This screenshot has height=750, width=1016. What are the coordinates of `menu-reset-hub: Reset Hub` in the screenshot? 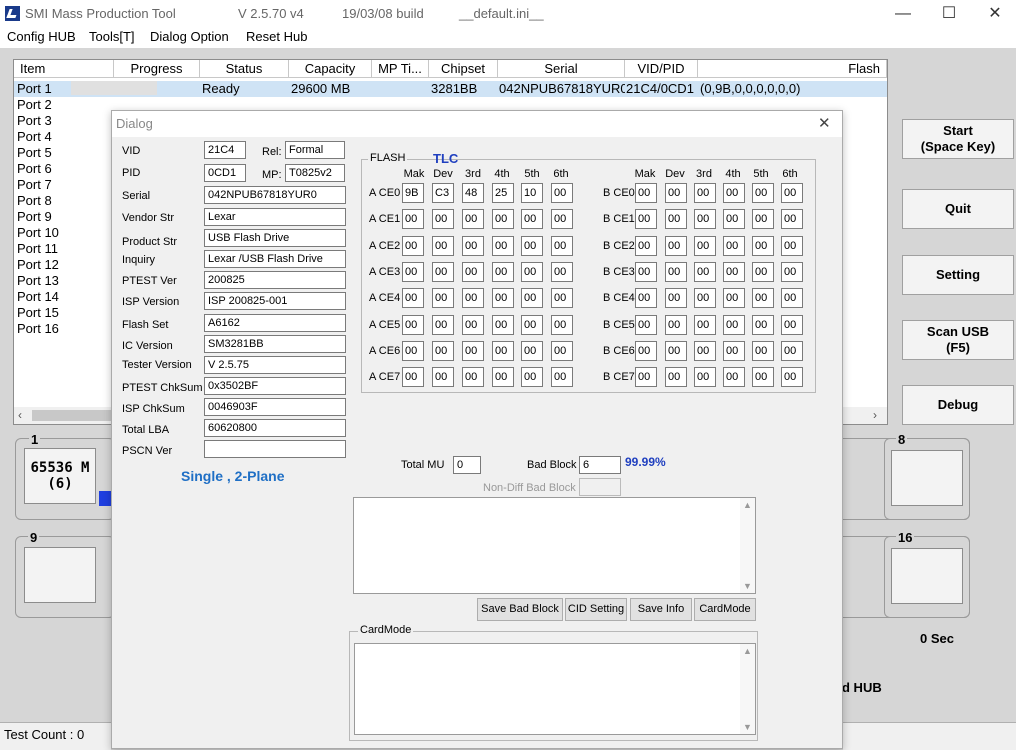 It's located at (276, 36).